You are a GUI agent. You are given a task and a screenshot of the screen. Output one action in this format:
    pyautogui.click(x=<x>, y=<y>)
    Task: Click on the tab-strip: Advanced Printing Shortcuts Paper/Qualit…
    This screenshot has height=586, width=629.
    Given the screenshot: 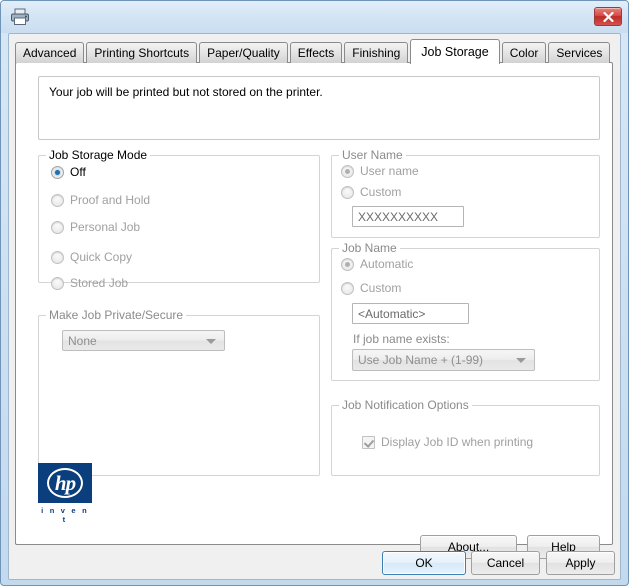 What is the action you would take?
    pyautogui.click(x=313, y=51)
    